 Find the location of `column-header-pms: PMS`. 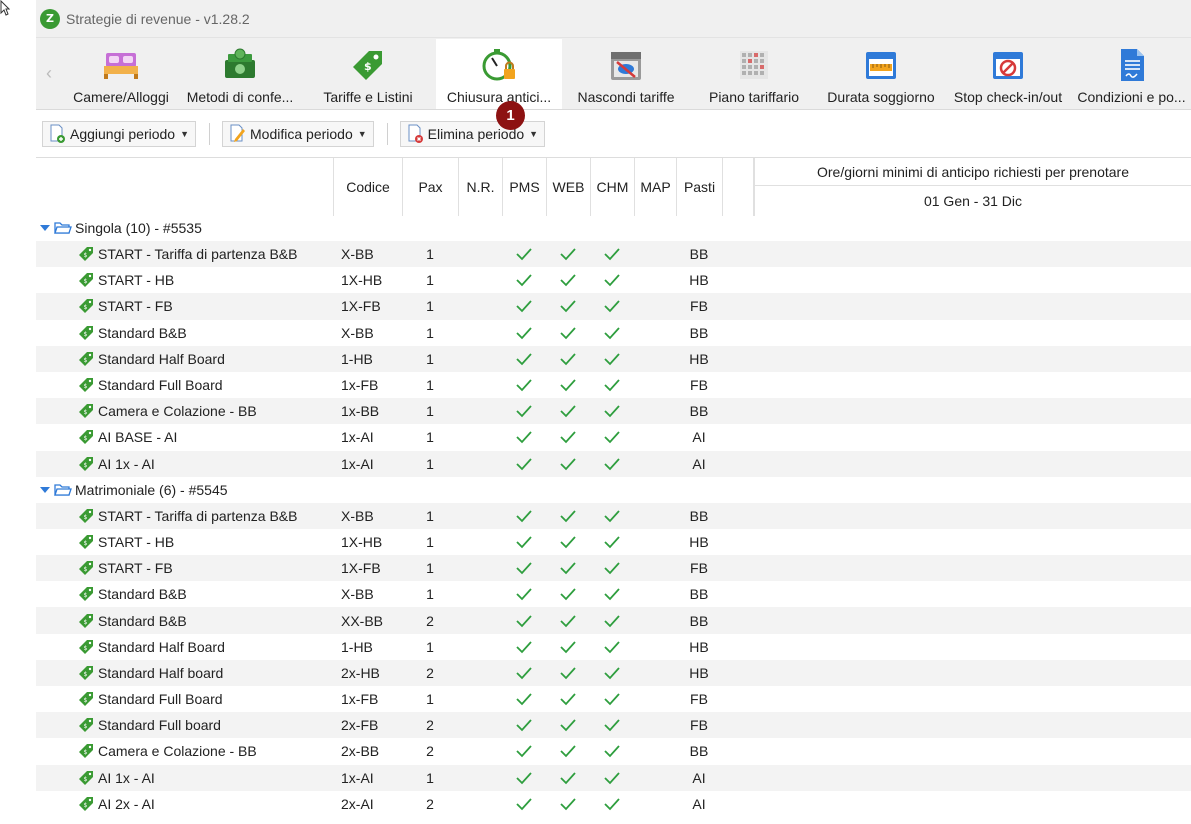

column-header-pms: PMS is located at coordinates (524, 187).